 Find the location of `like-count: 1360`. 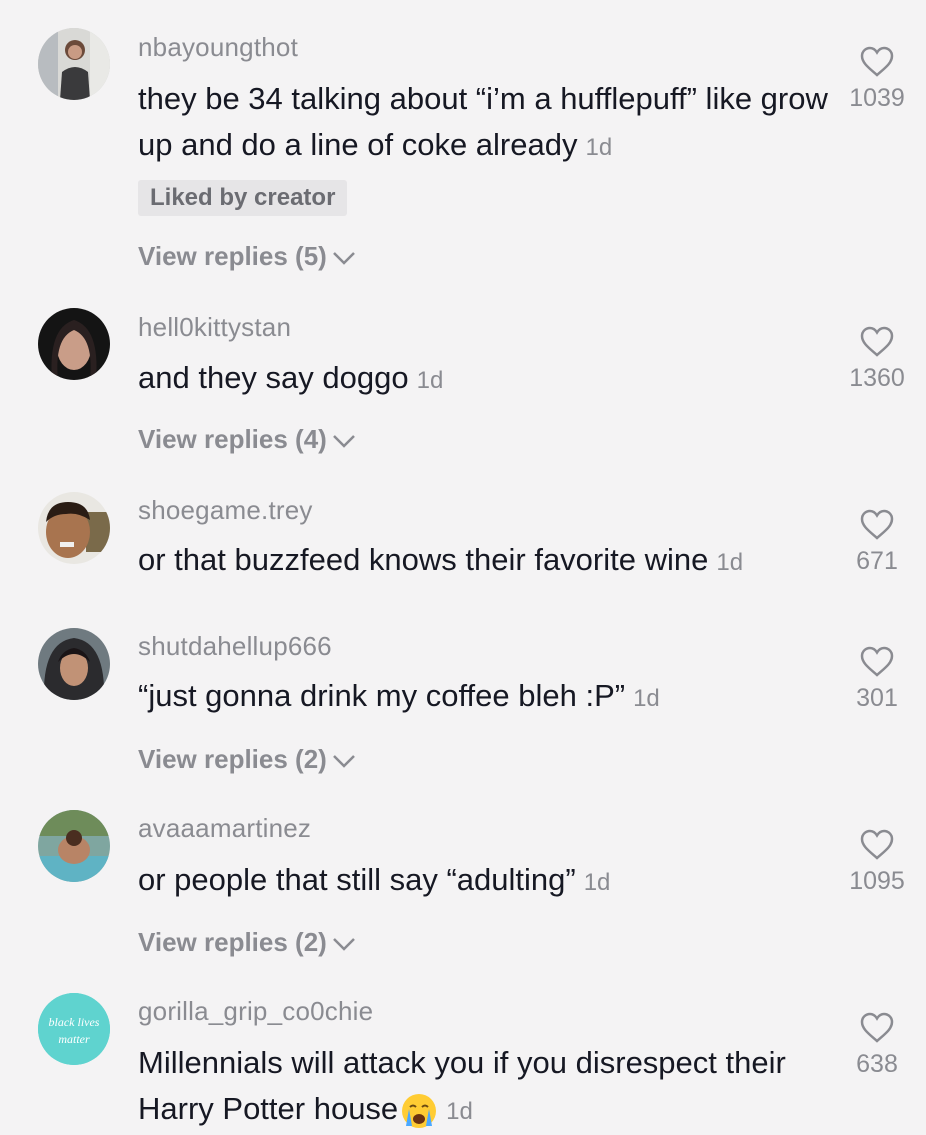

like-count: 1360 is located at coordinates (877, 378).